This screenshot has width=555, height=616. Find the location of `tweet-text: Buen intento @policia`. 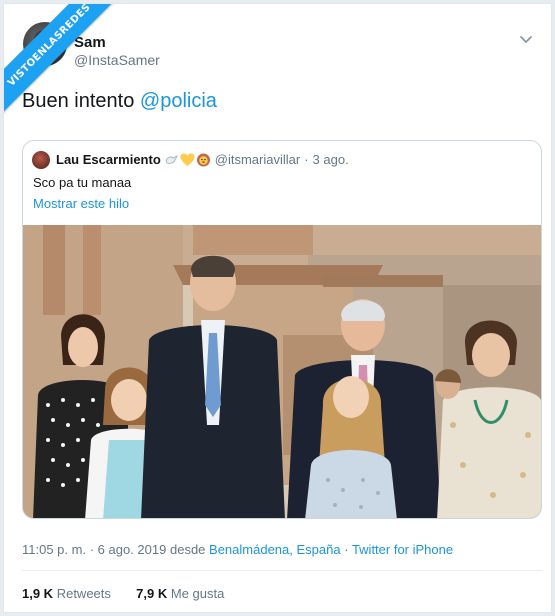

tweet-text: Buen intento @policia is located at coordinates (119, 101).